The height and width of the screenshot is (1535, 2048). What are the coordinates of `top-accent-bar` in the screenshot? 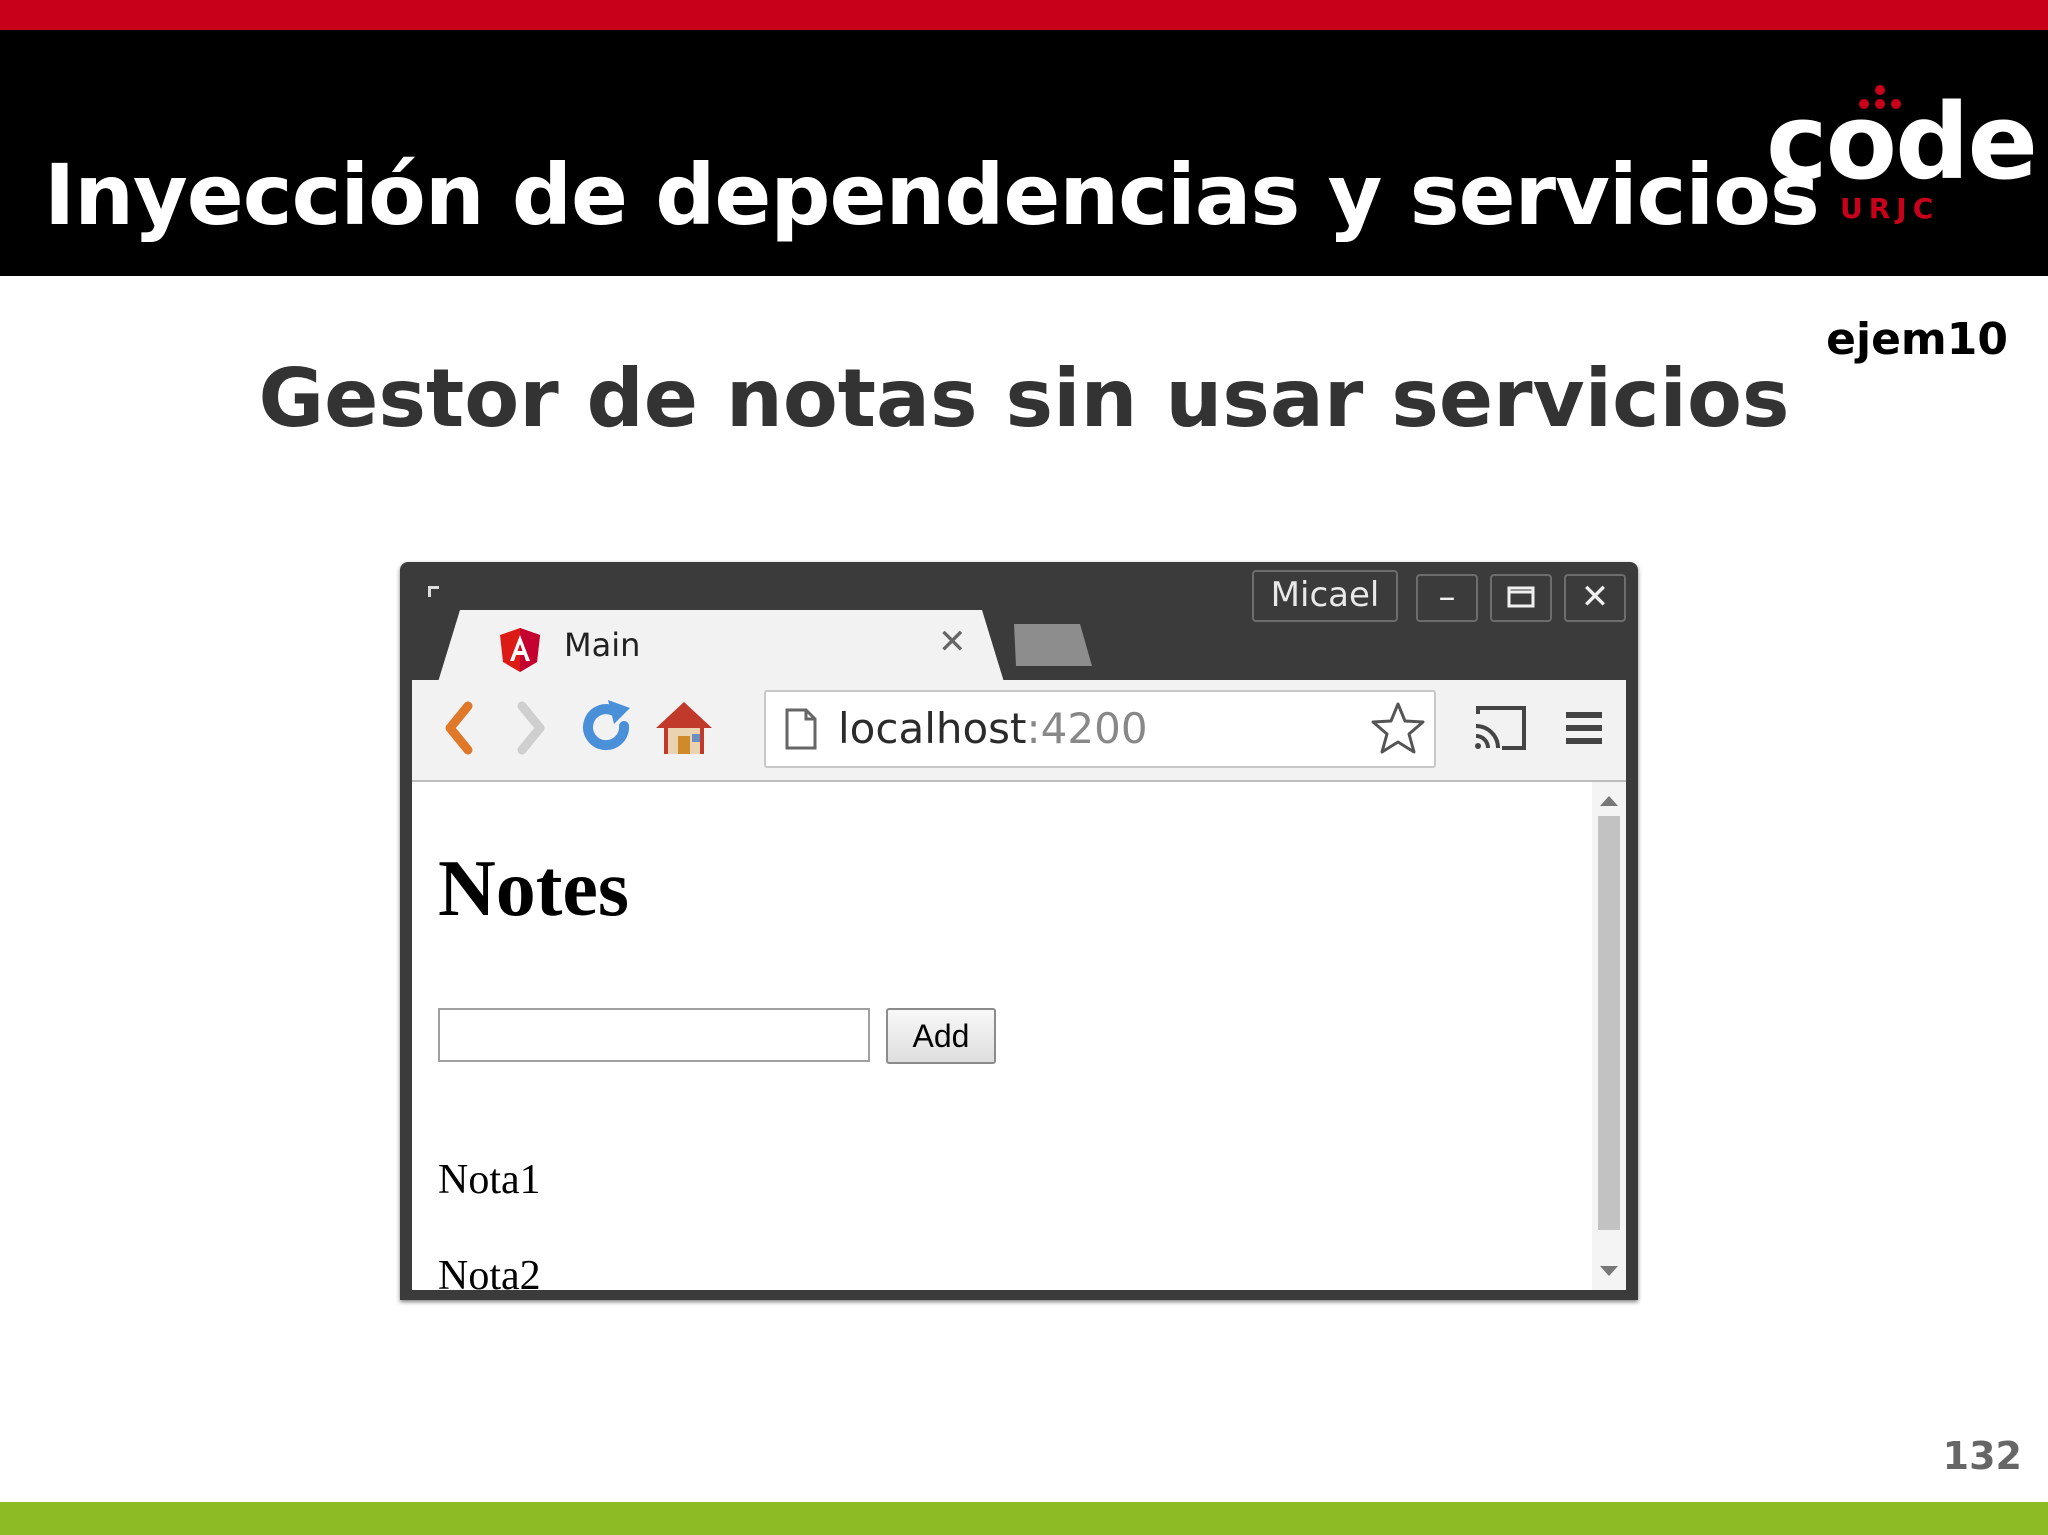 It's located at (1024, 15).